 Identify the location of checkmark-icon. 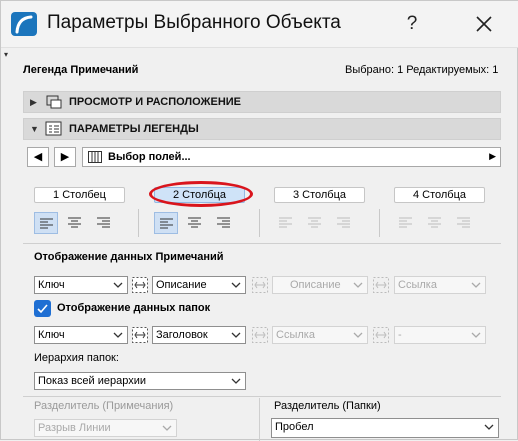
(42, 309).